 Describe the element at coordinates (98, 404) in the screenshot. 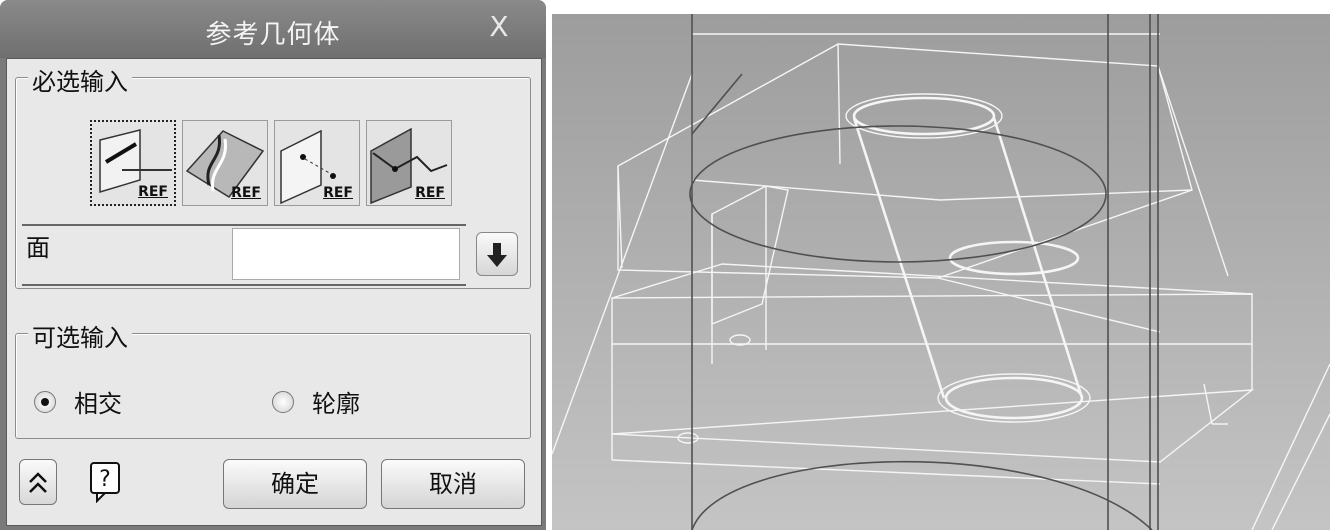

I see `intersect-label: 相交` at that location.